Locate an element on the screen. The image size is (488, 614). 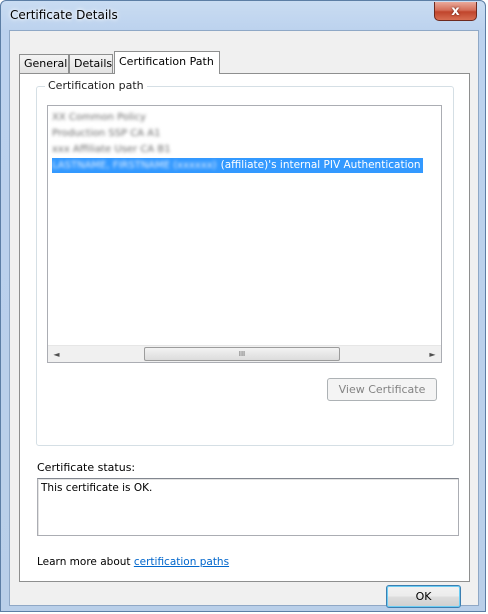
blurred-cert-name: Production SSP CA A1 is located at coordinates (106, 133).